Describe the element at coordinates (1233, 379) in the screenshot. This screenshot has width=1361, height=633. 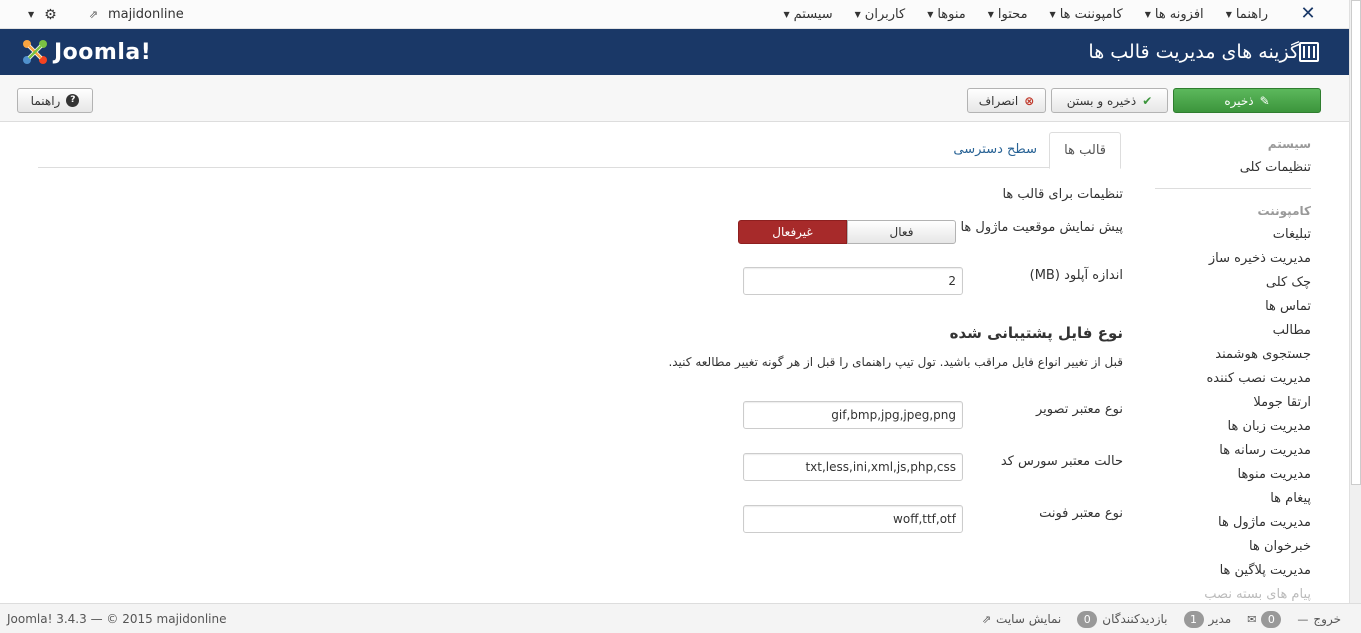
I see `sidebar-item: مدیریت نصب کننده` at that location.